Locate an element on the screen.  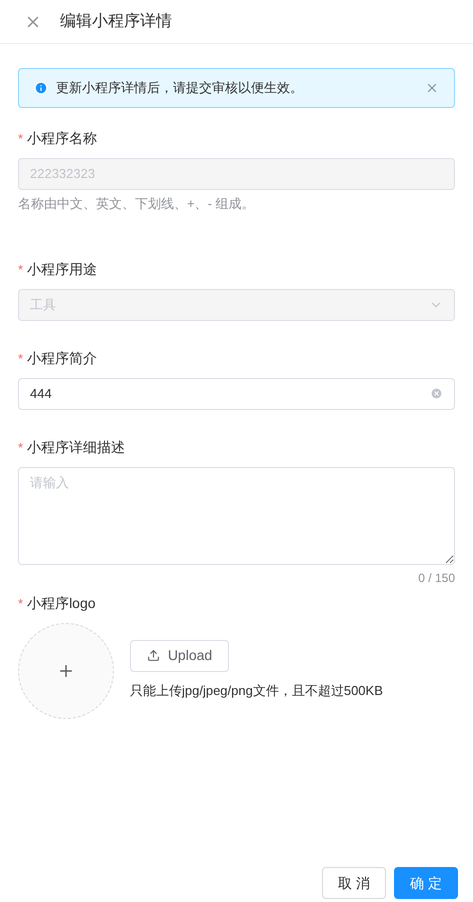
upload-button: Upload is located at coordinates (179, 656).